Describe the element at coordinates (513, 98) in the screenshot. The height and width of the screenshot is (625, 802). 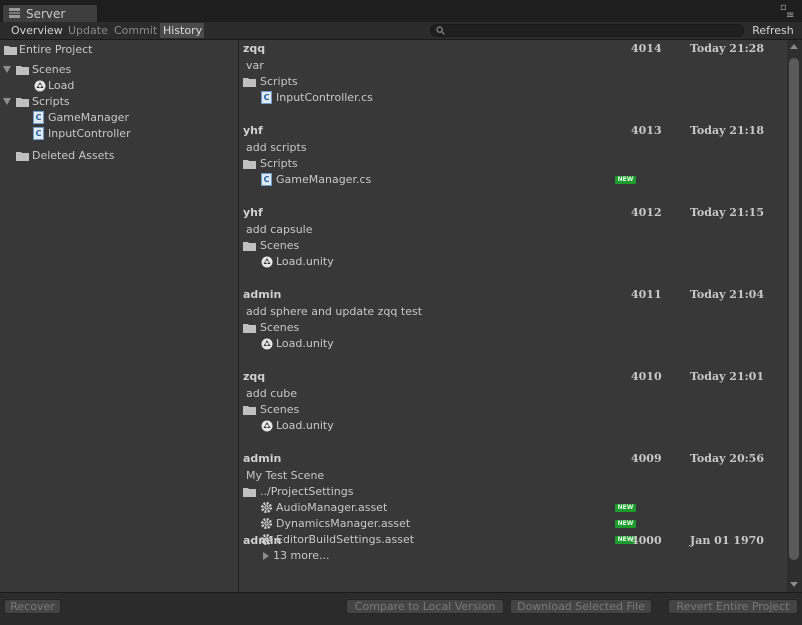
I see `changed-file: C InputController.cs` at that location.